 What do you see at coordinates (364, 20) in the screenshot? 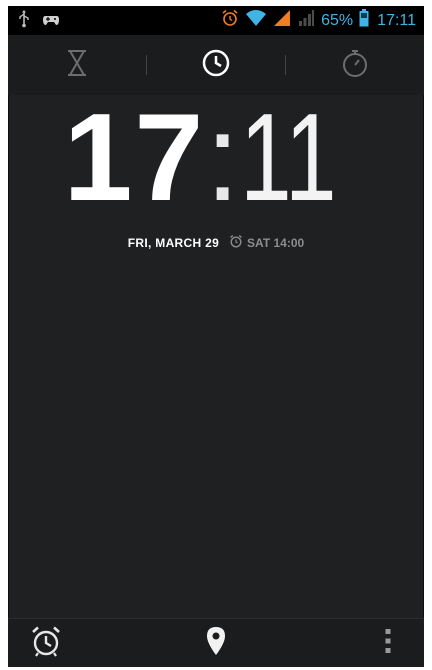
I see `battery-icon` at bounding box center [364, 20].